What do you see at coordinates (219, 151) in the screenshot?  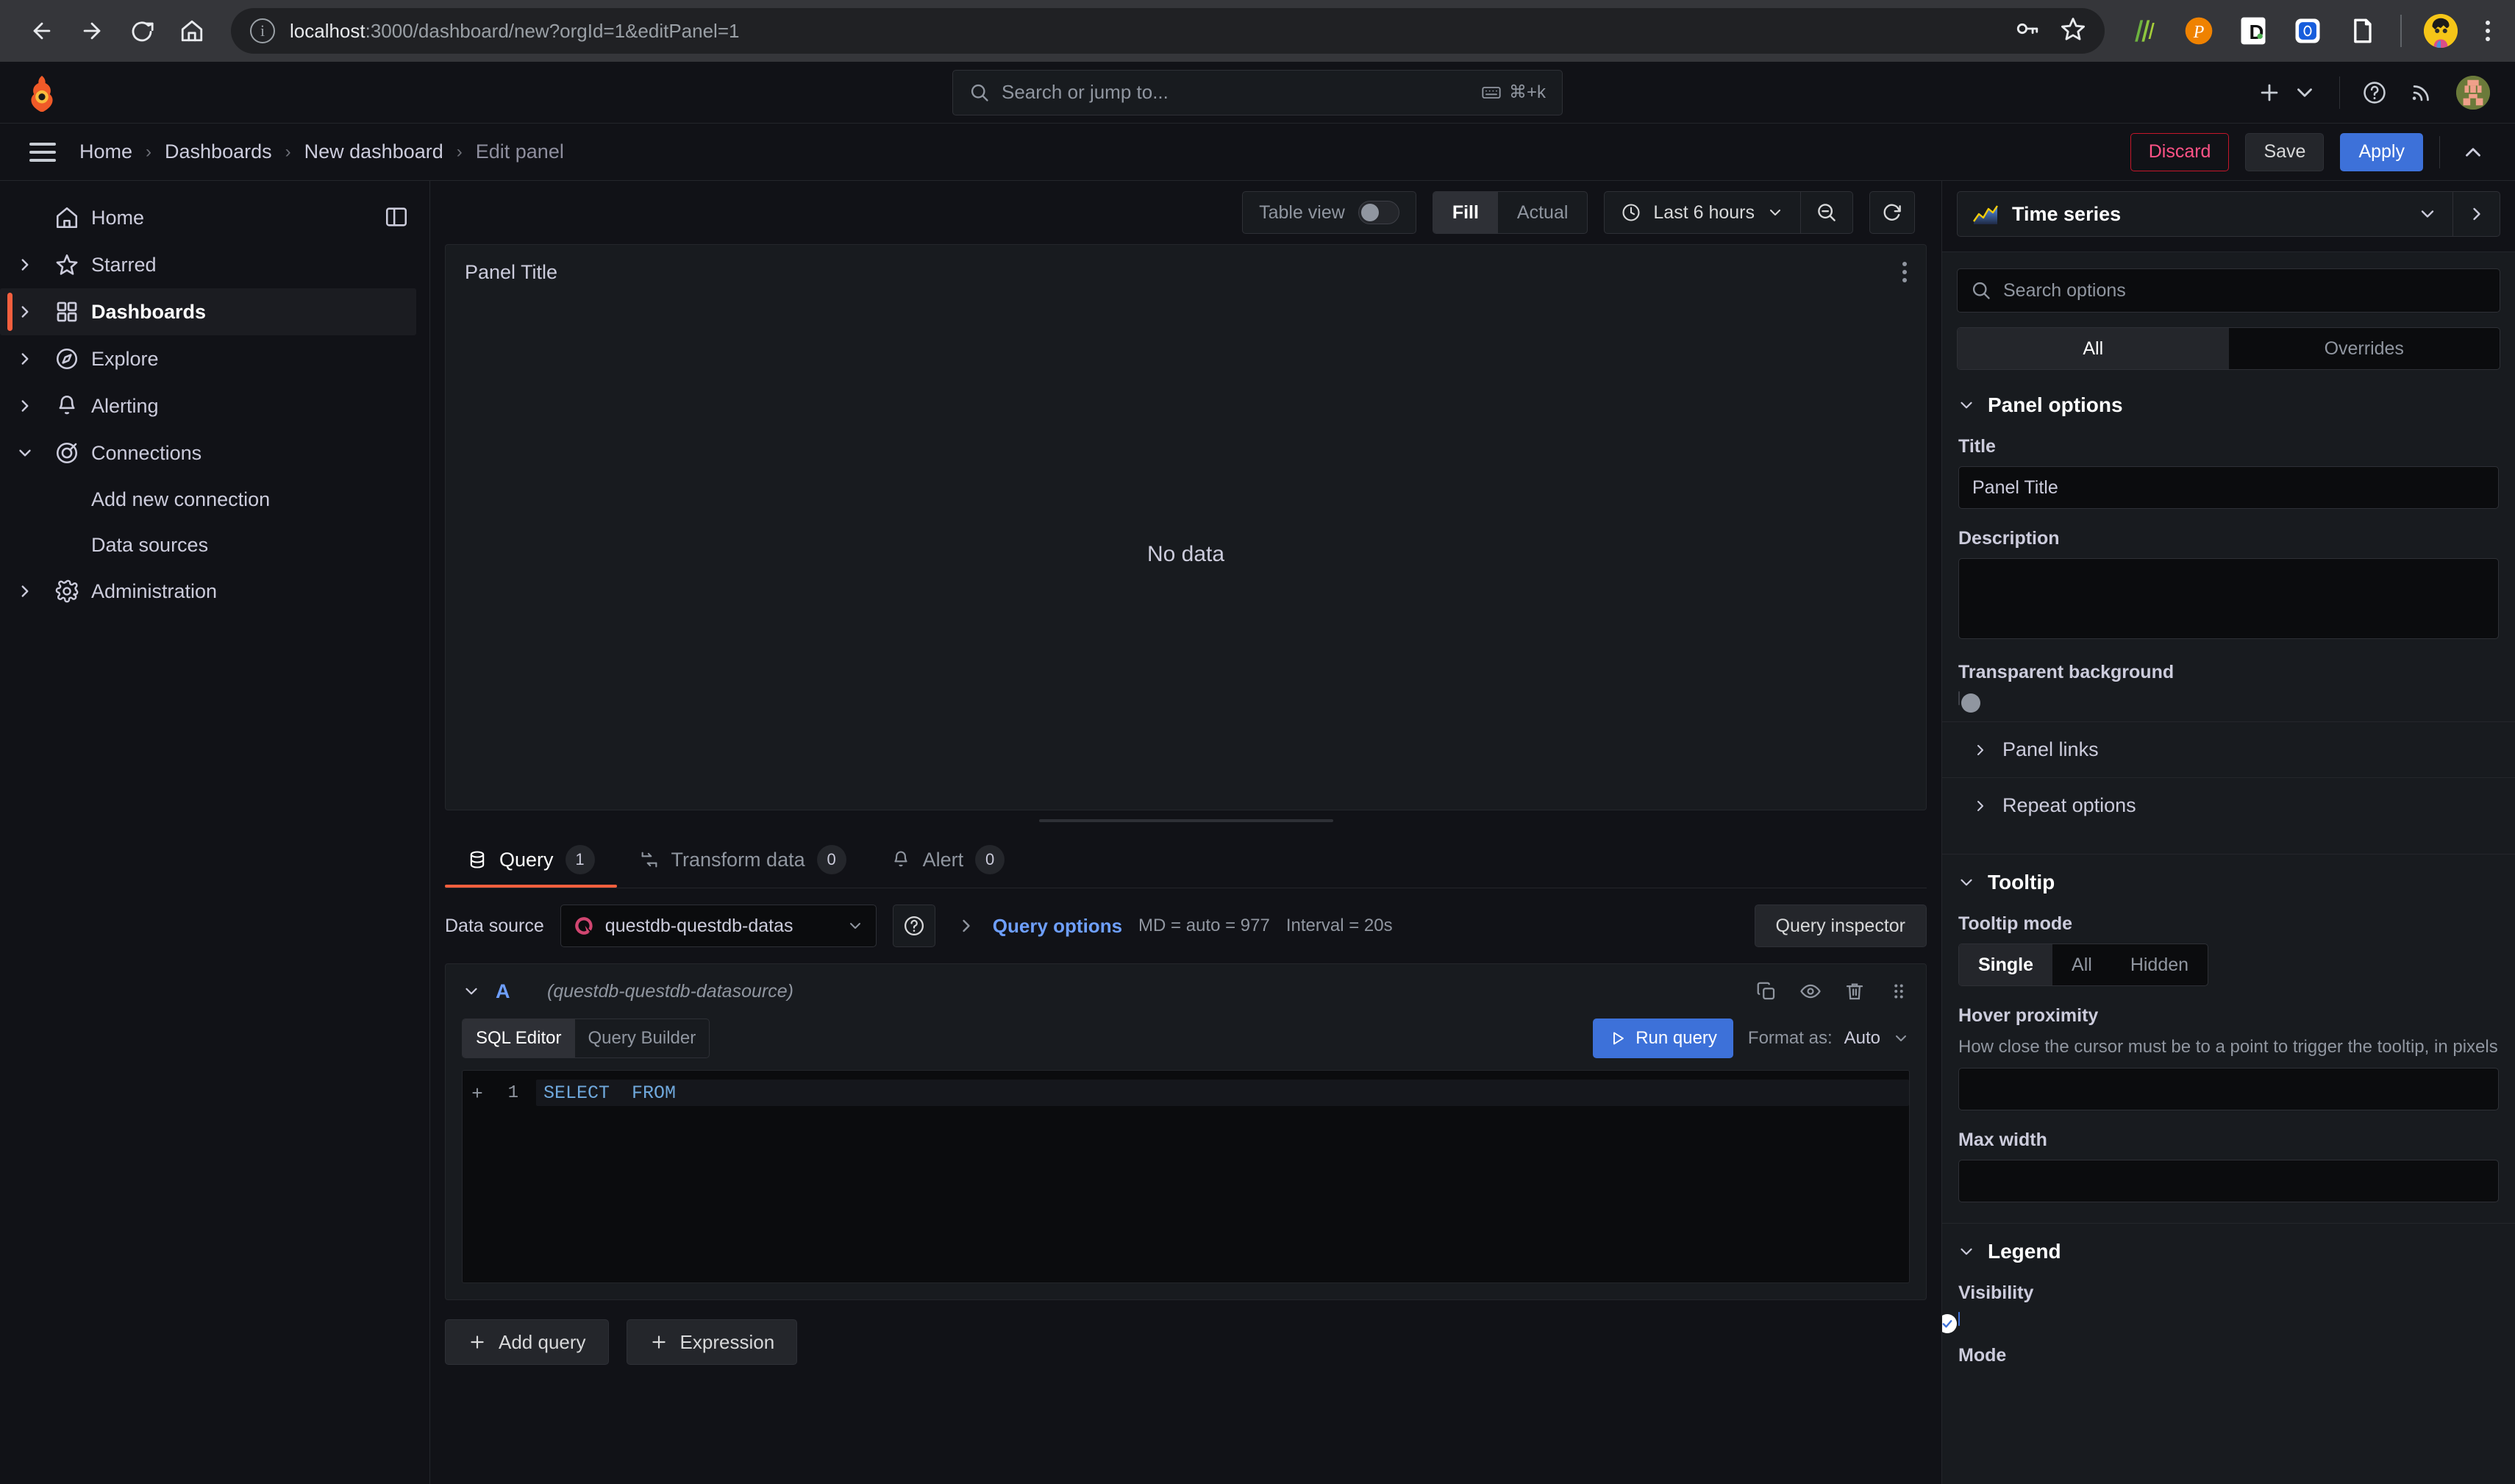 I see `breadcrumb-item-dashboards: Dashboards` at bounding box center [219, 151].